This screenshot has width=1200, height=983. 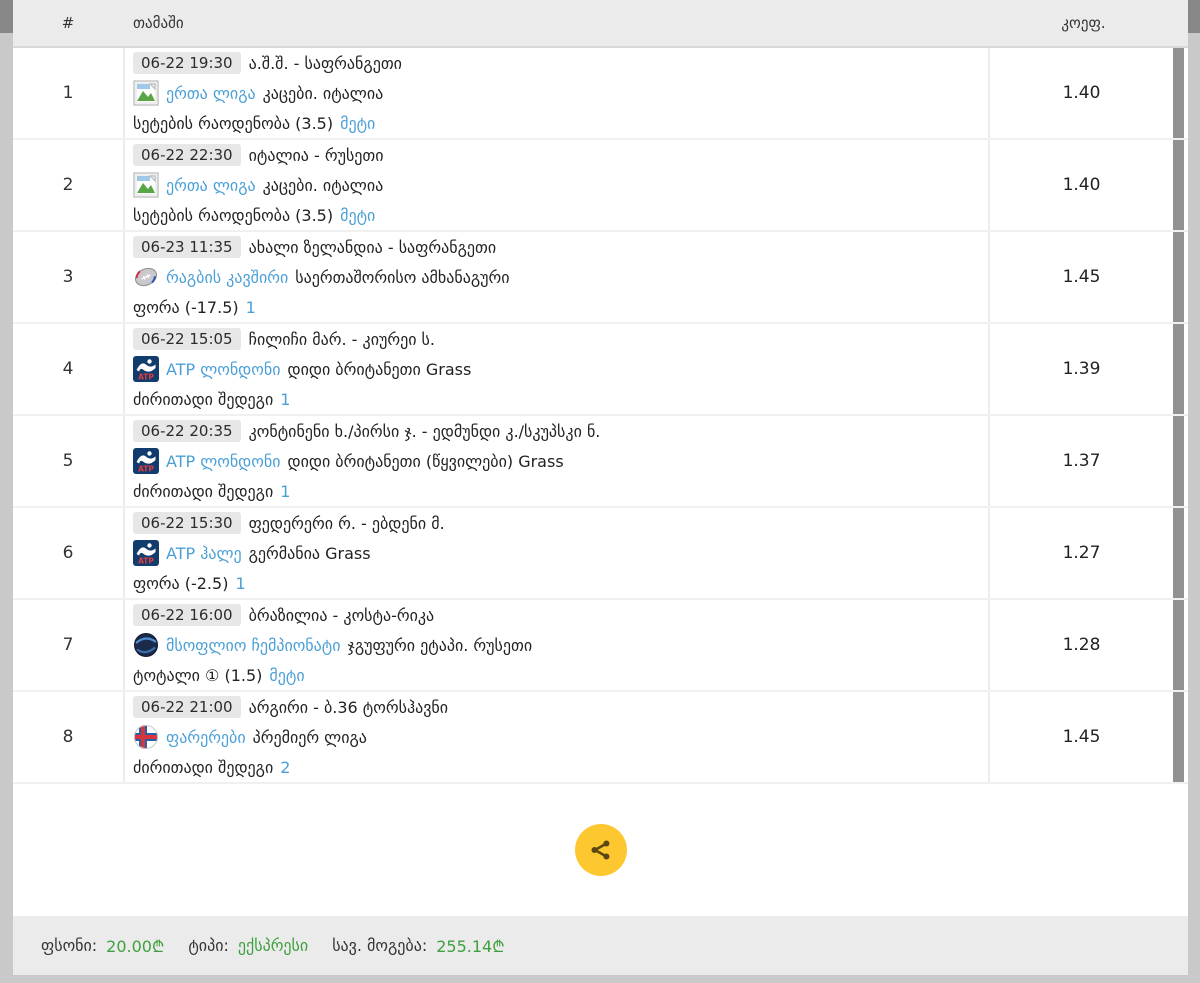 What do you see at coordinates (1081, 277) in the screenshot?
I see `odds-value: 1.45` at bounding box center [1081, 277].